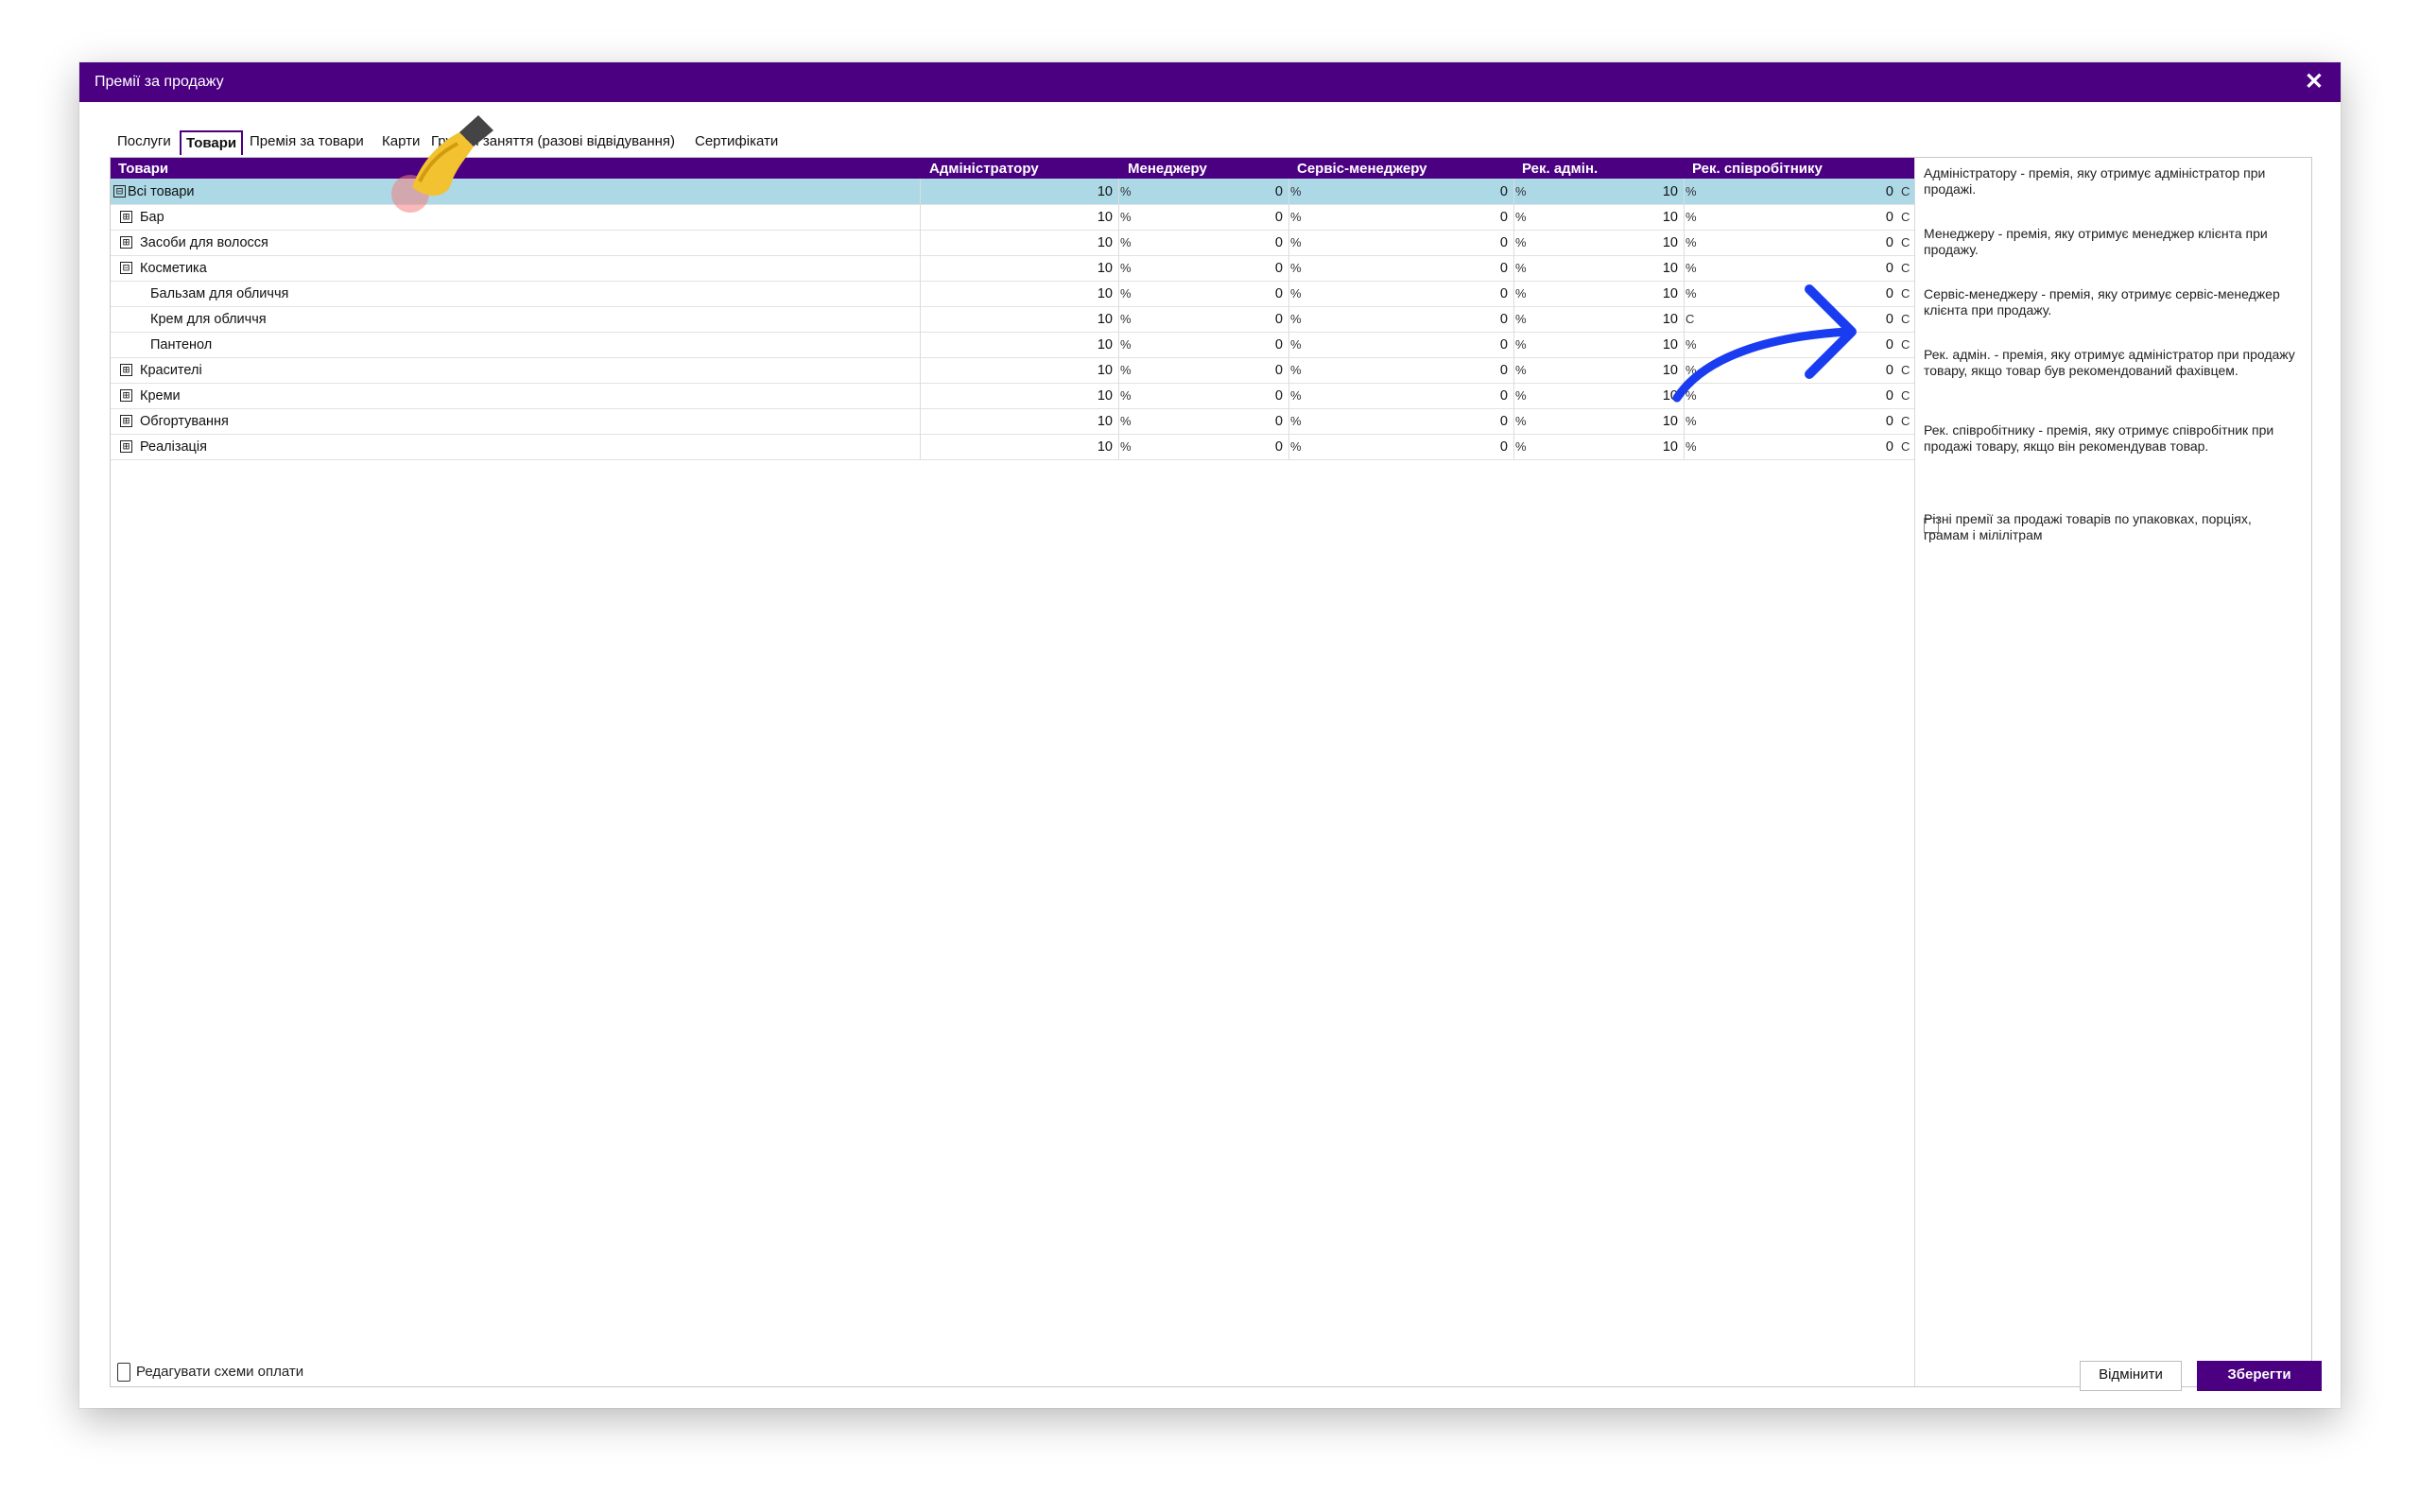 Image resolution: width=2420 pixels, height=1512 pixels. What do you see at coordinates (1012, 192) in the screenshot?
I see `table-row: ⊟ Всі товари 10% 0% 0% 10% 0С` at bounding box center [1012, 192].